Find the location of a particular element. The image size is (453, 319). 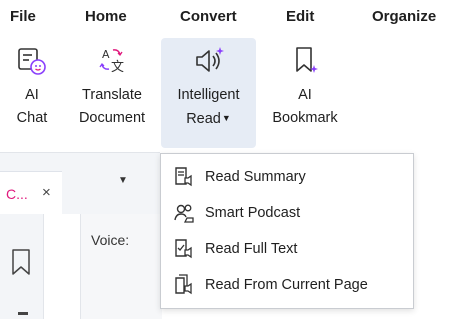

read-from-current-page-label: Read From Current Page is located at coordinates (286, 285).